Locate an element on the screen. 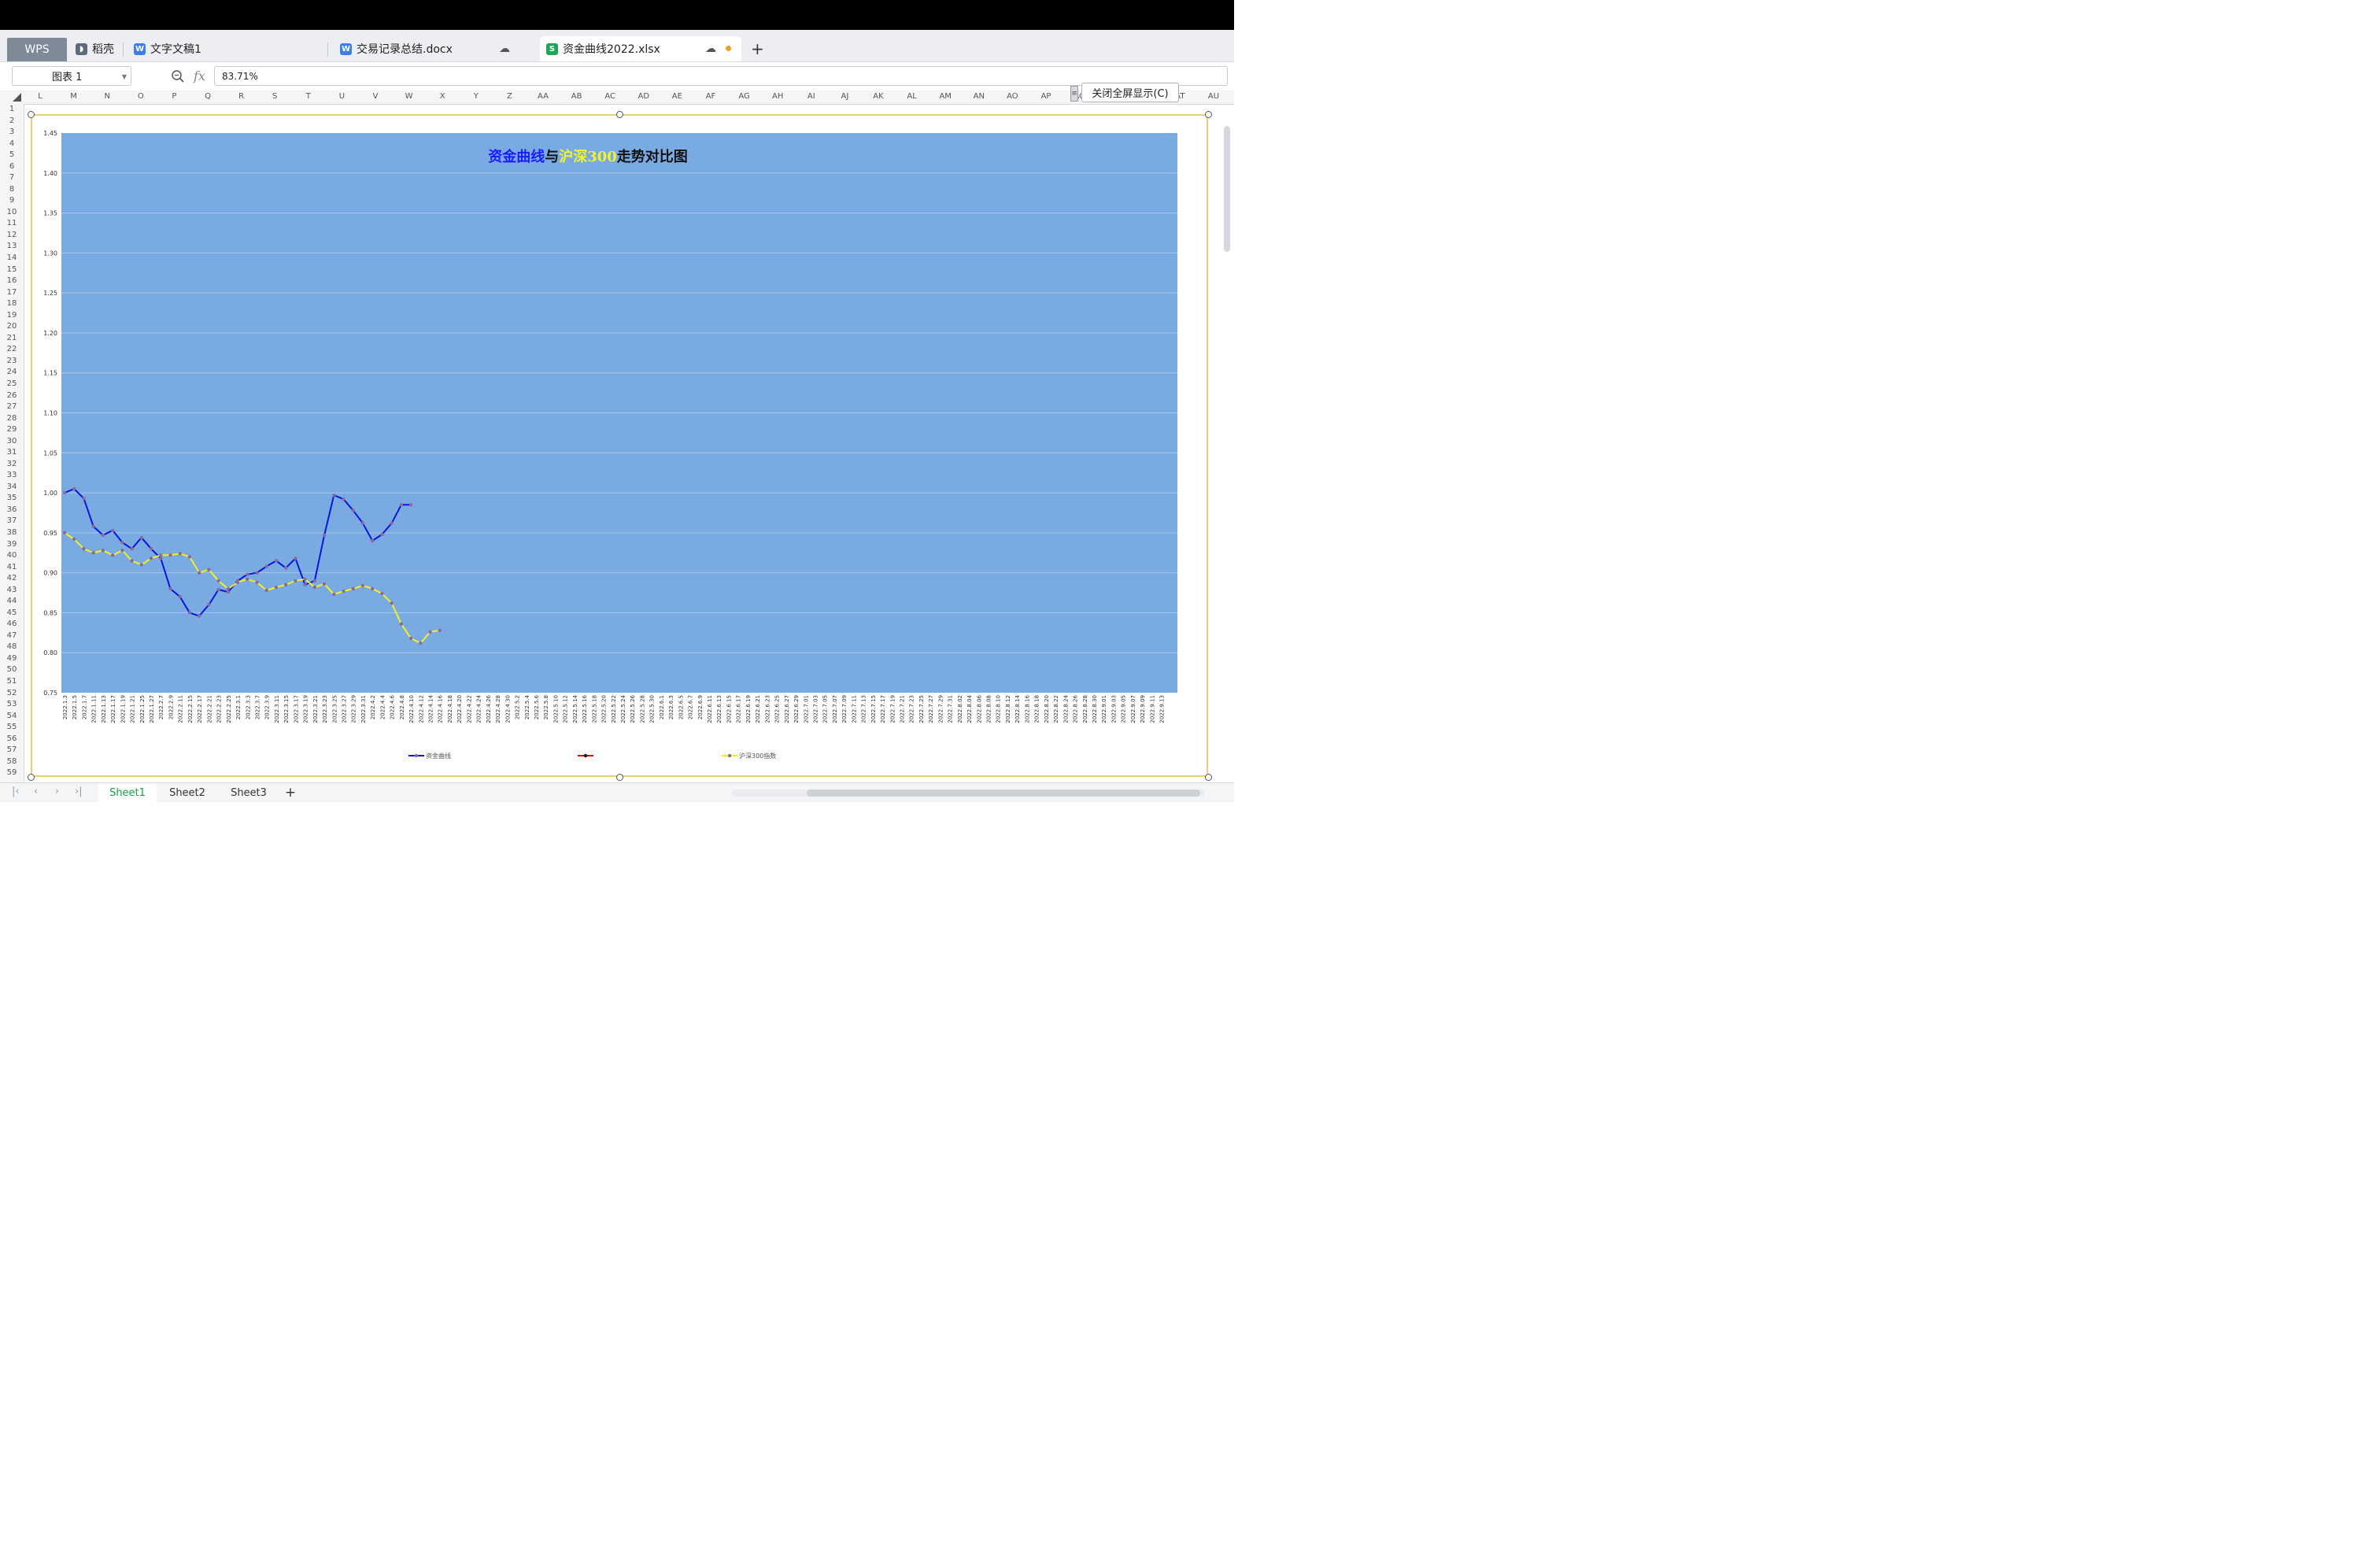 Image resolution: width=2380 pixels, height=1546 pixels. sheet-tab-3: Sheet3 is located at coordinates (249, 792).